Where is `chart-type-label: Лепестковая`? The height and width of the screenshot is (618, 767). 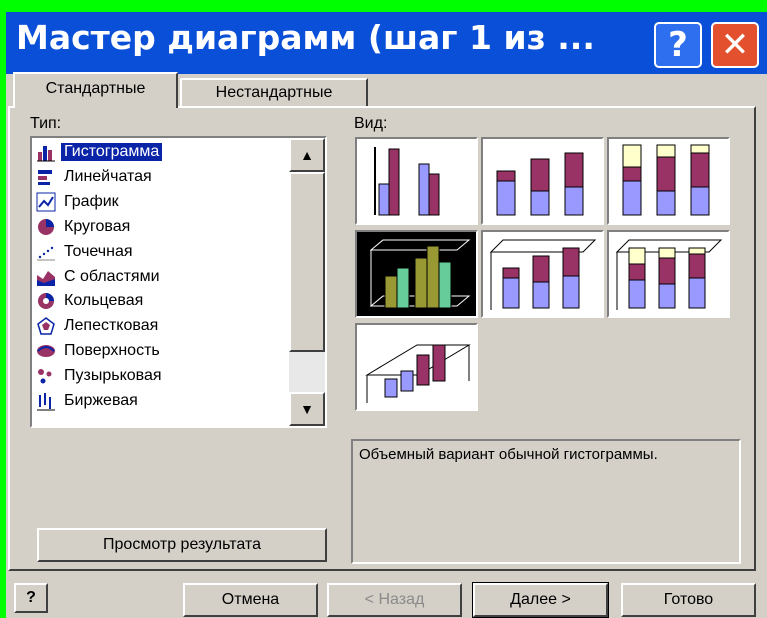
chart-type-label: Лепестковая is located at coordinates (111, 326).